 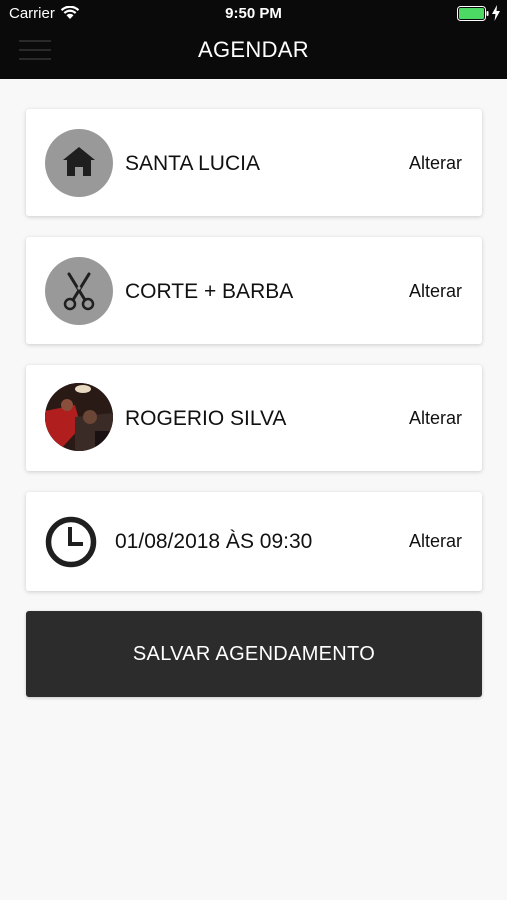 I want to click on status-time: 9:50 PM, so click(x=253, y=13).